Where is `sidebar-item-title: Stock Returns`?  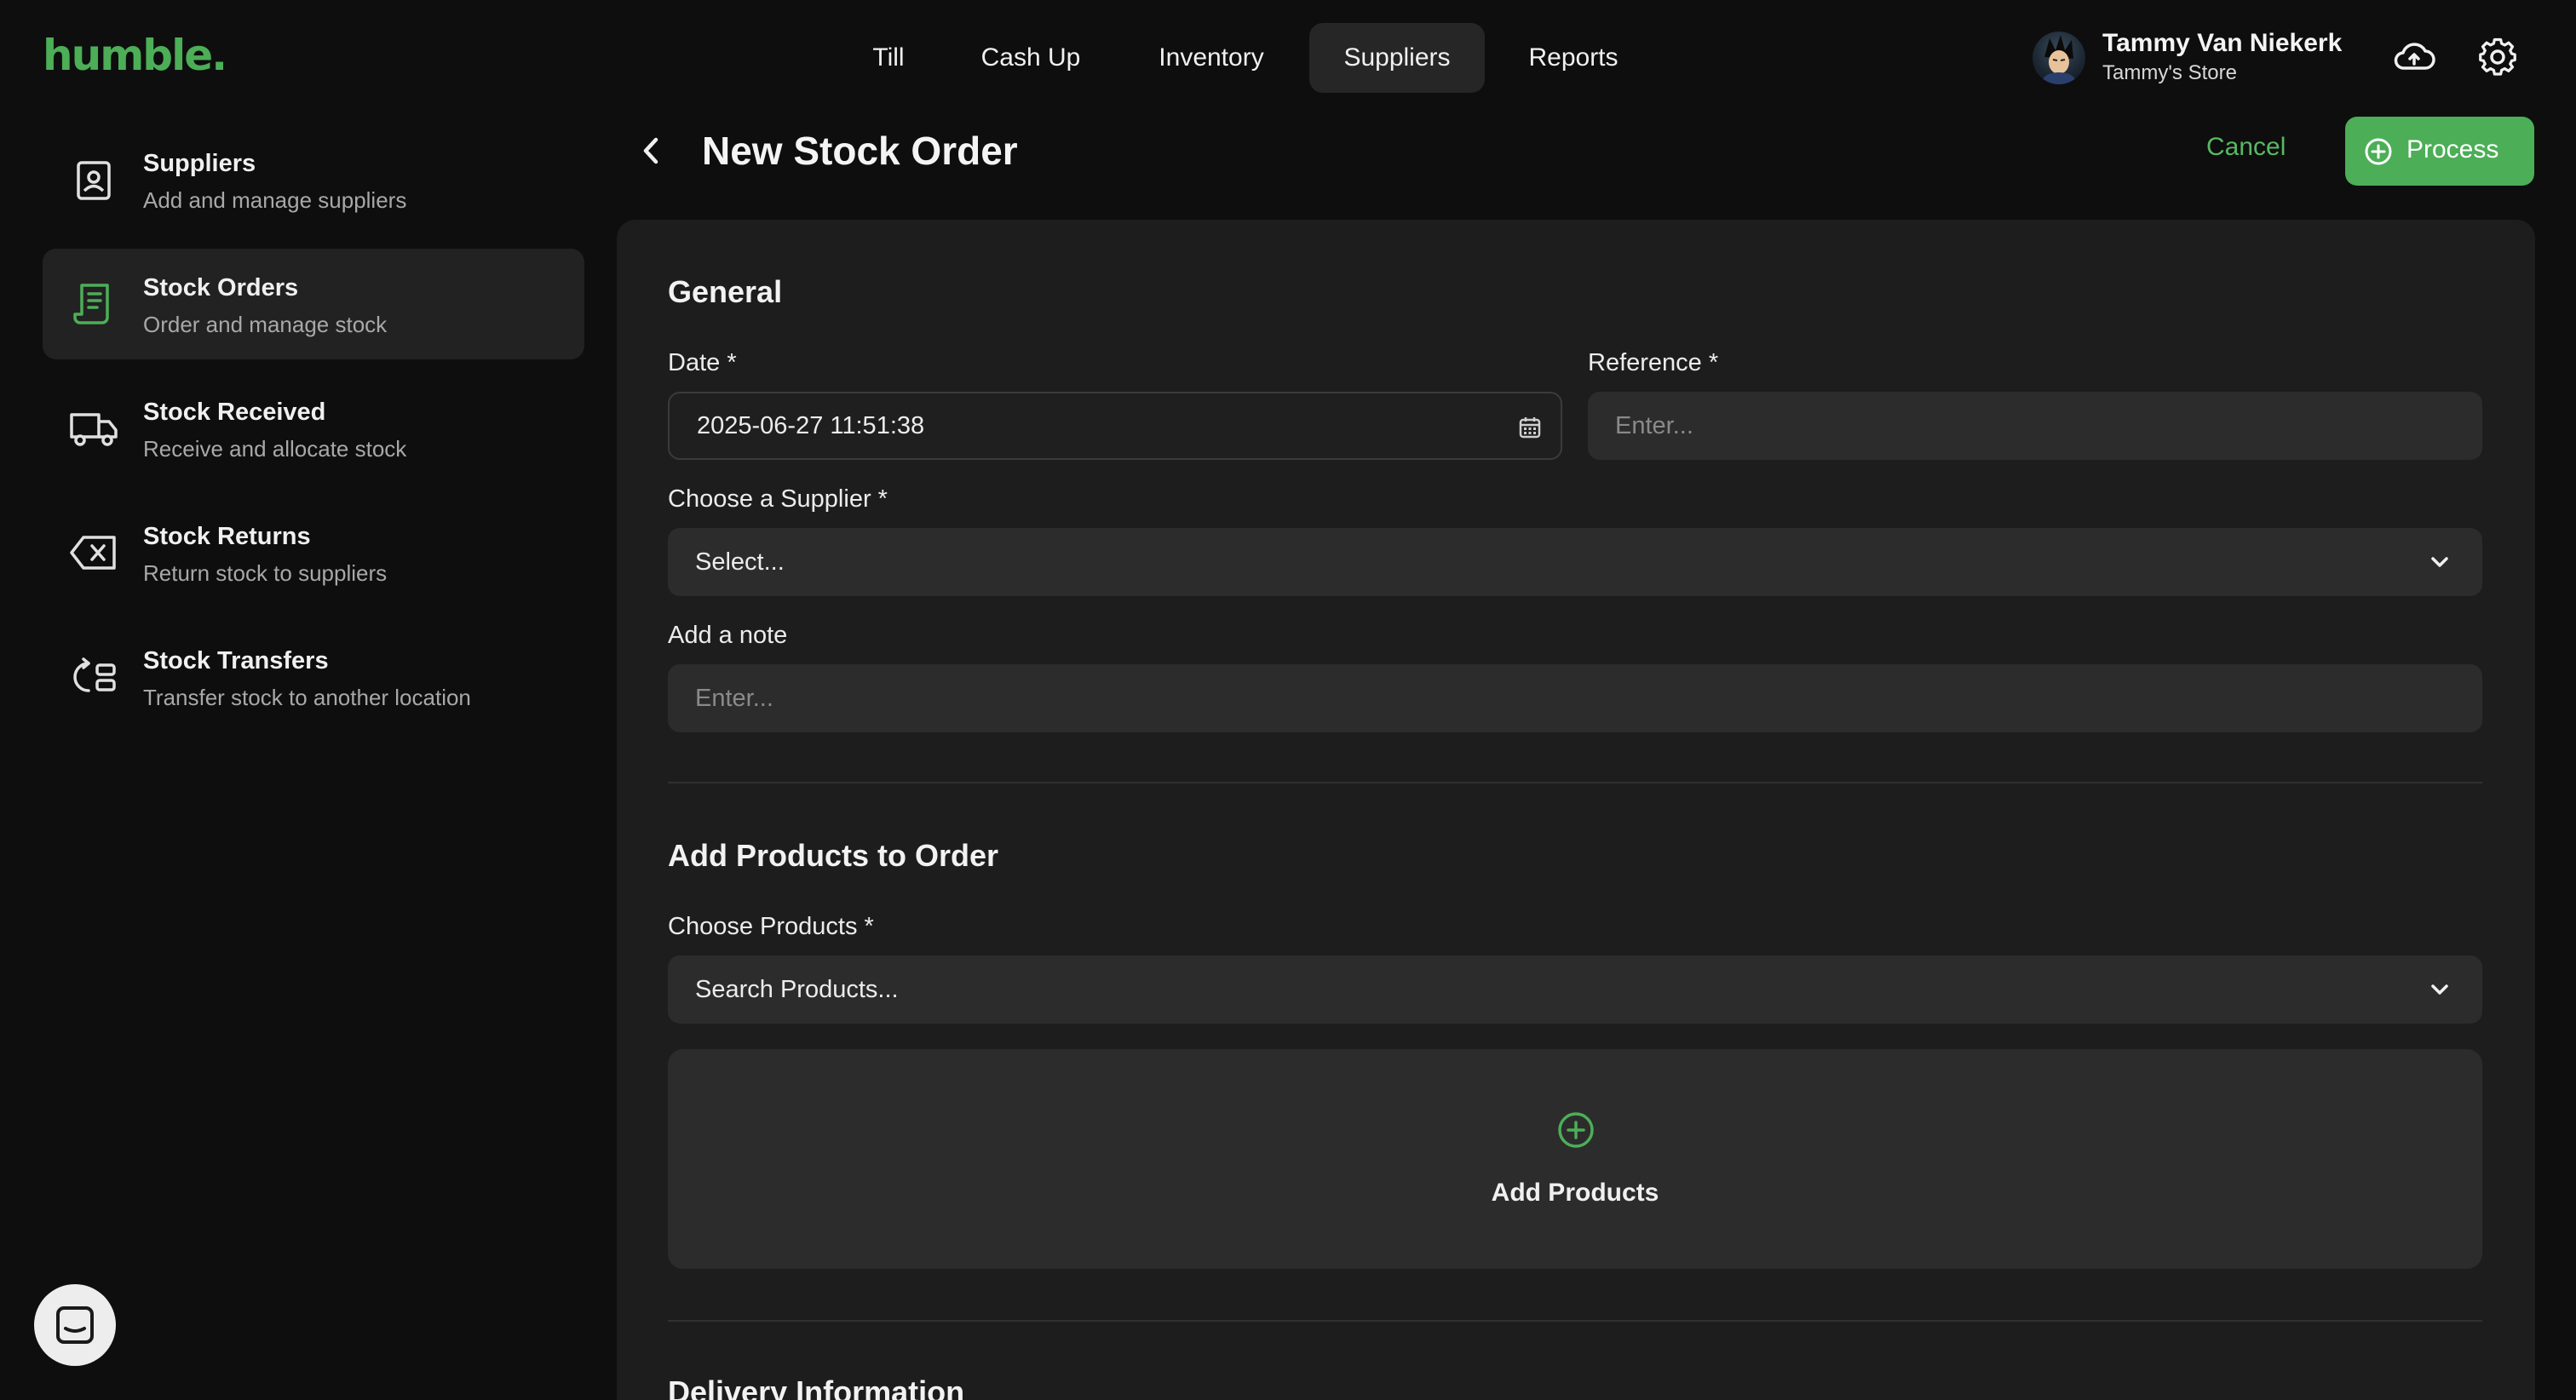 sidebar-item-title: Stock Returns is located at coordinates (227, 536).